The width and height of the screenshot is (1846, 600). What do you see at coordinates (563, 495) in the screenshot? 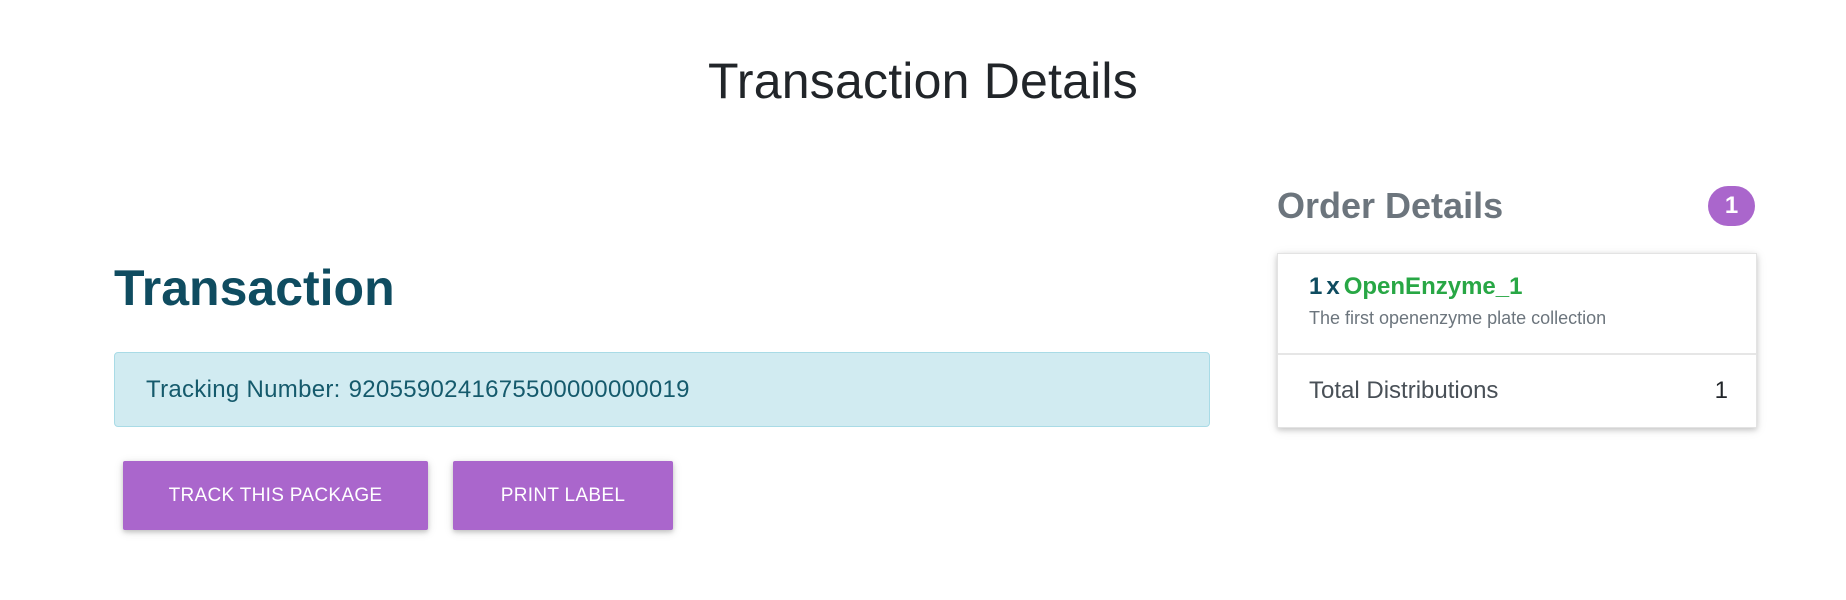
I see `print-label-button: PRINT LABEL` at bounding box center [563, 495].